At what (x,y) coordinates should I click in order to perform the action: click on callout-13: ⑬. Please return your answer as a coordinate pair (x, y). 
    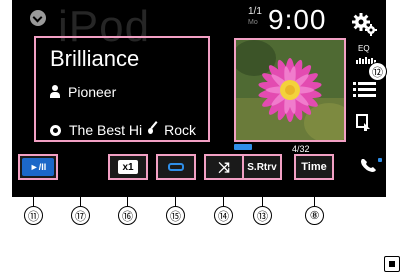
    Looking at the image, I should click on (262, 215).